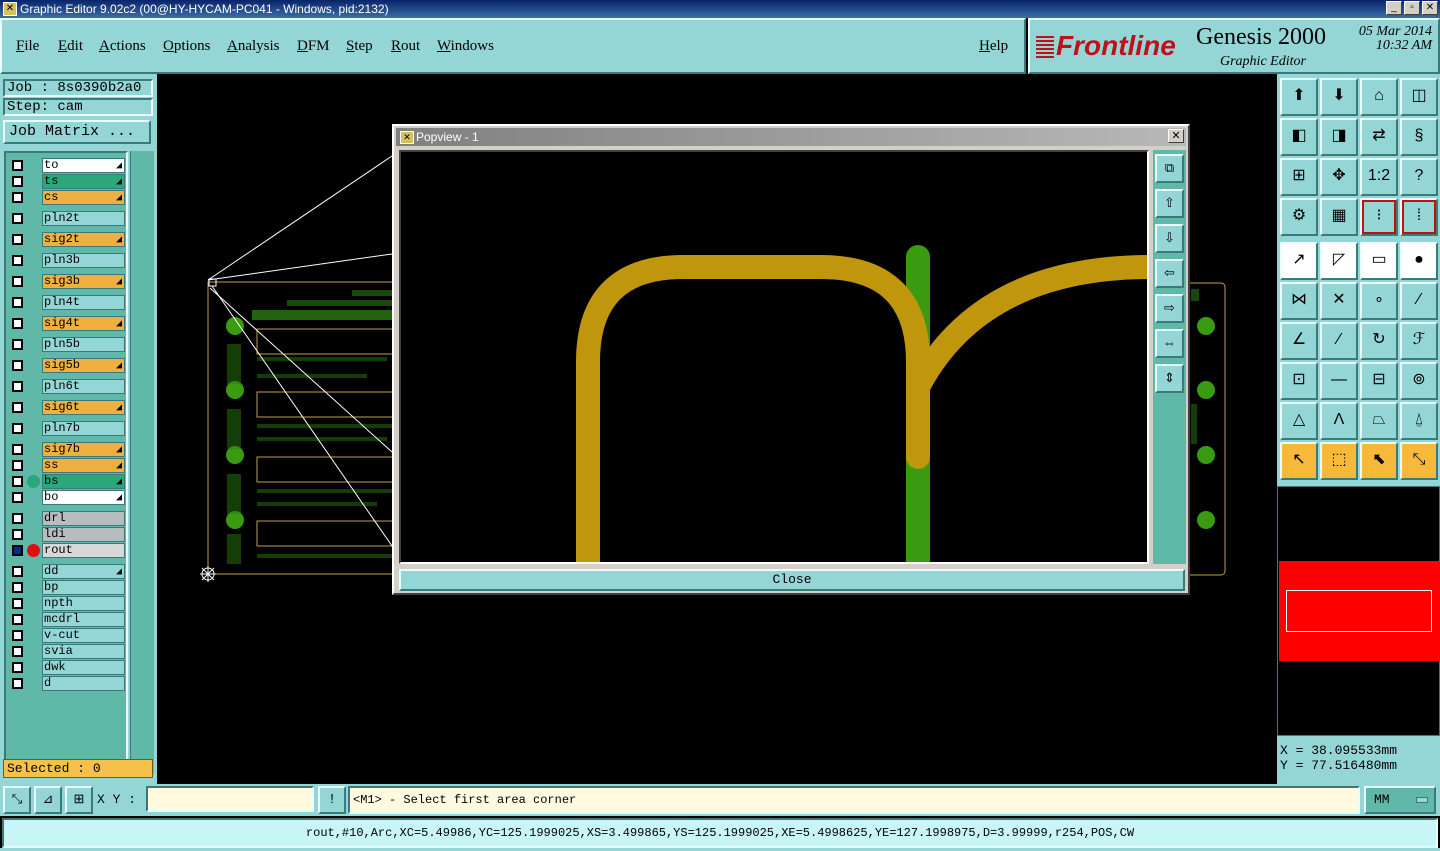 Image resolution: width=1440 pixels, height=851 pixels. What do you see at coordinates (1339, 261) in the screenshot?
I see `info-icon: ◸` at bounding box center [1339, 261].